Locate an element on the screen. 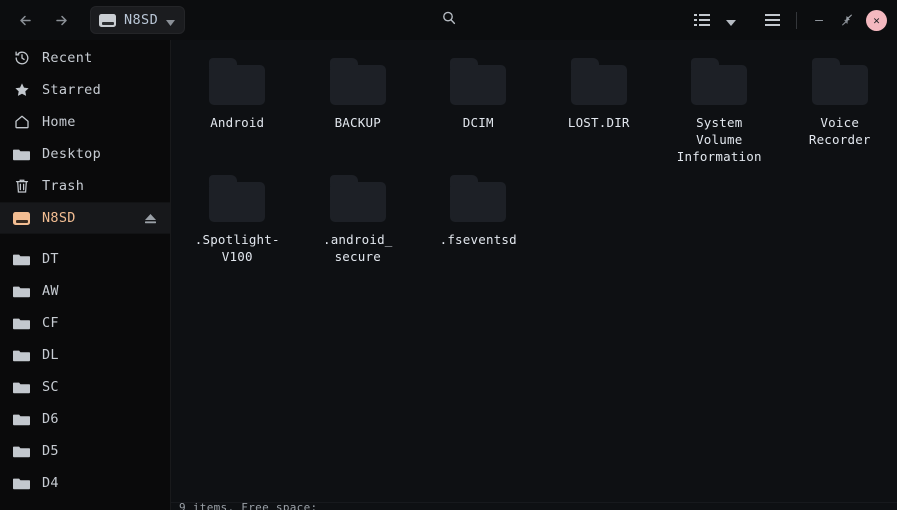 The height and width of the screenshot is (510, 897). file-item: .android_ secure is located at coordinates (358, 218).